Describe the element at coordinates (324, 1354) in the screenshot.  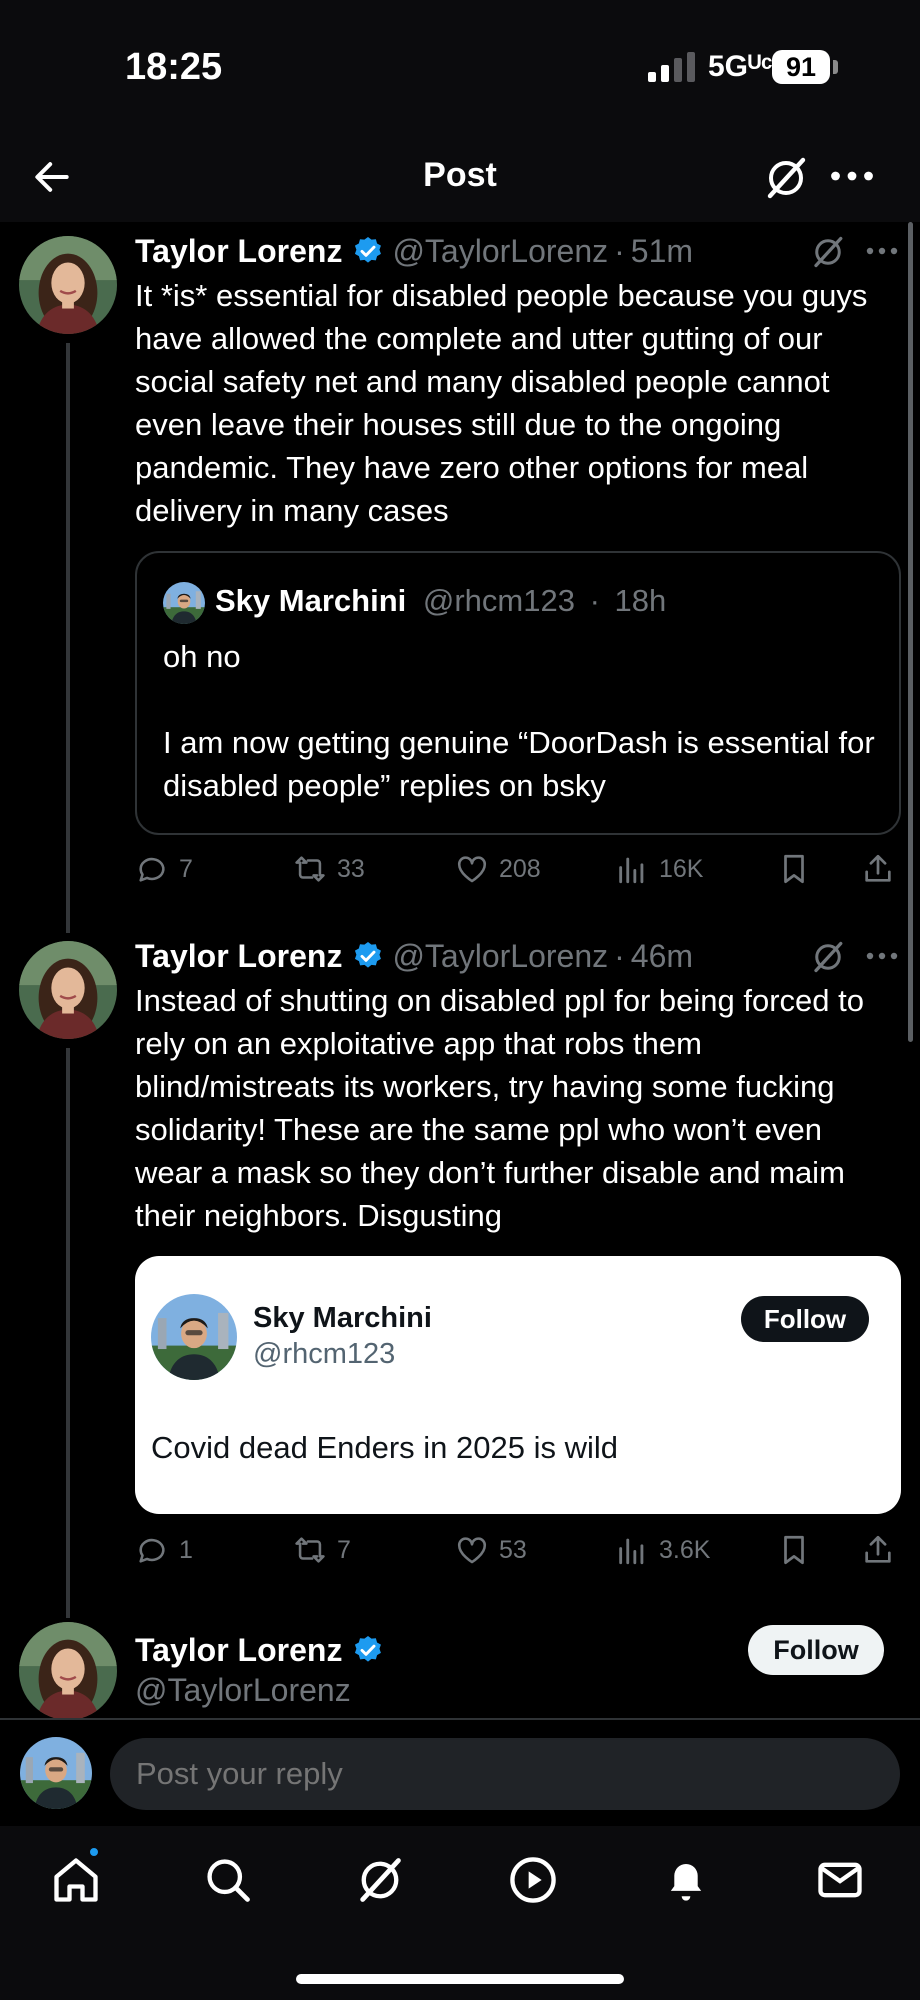
I see `card-author-handle: @rhcm123` at that location.